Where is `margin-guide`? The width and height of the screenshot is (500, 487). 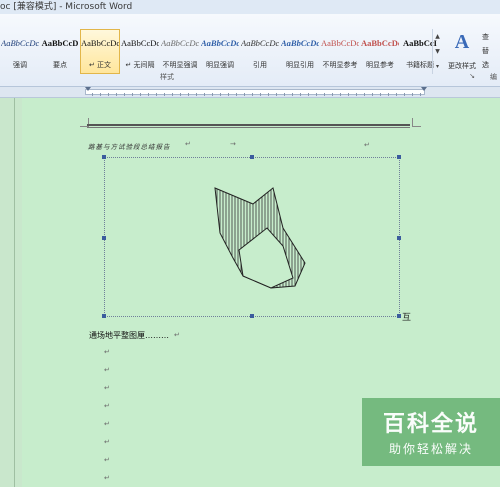 margin-guide is located at coordinates (14, 292).